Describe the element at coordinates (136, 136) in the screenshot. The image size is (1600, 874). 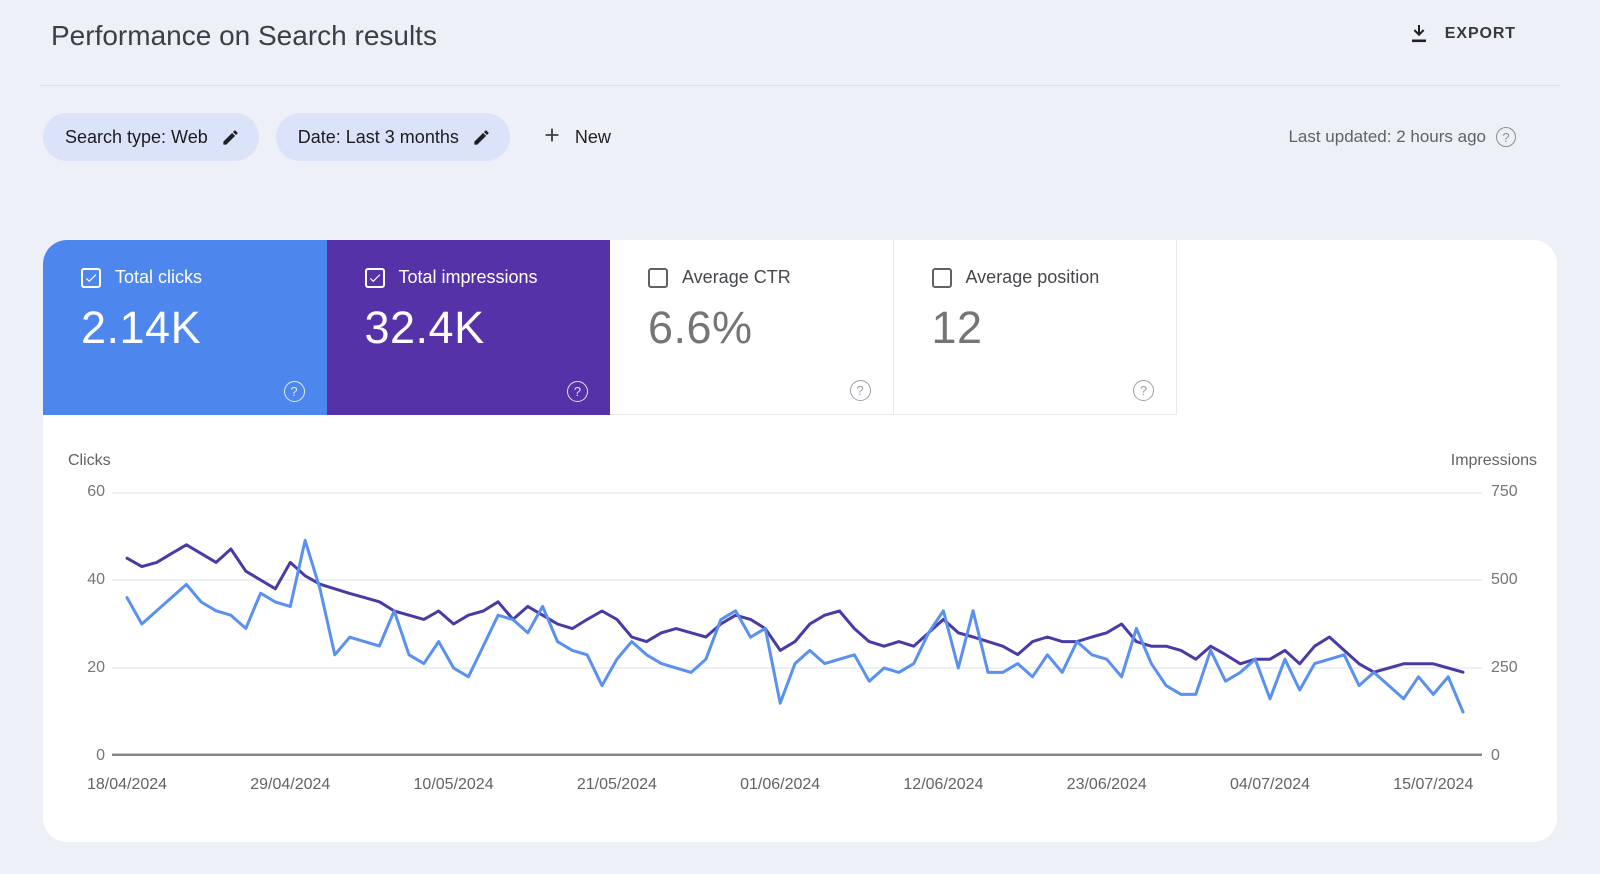
I see `search-type-chip-label: Search type: Web` at that location.